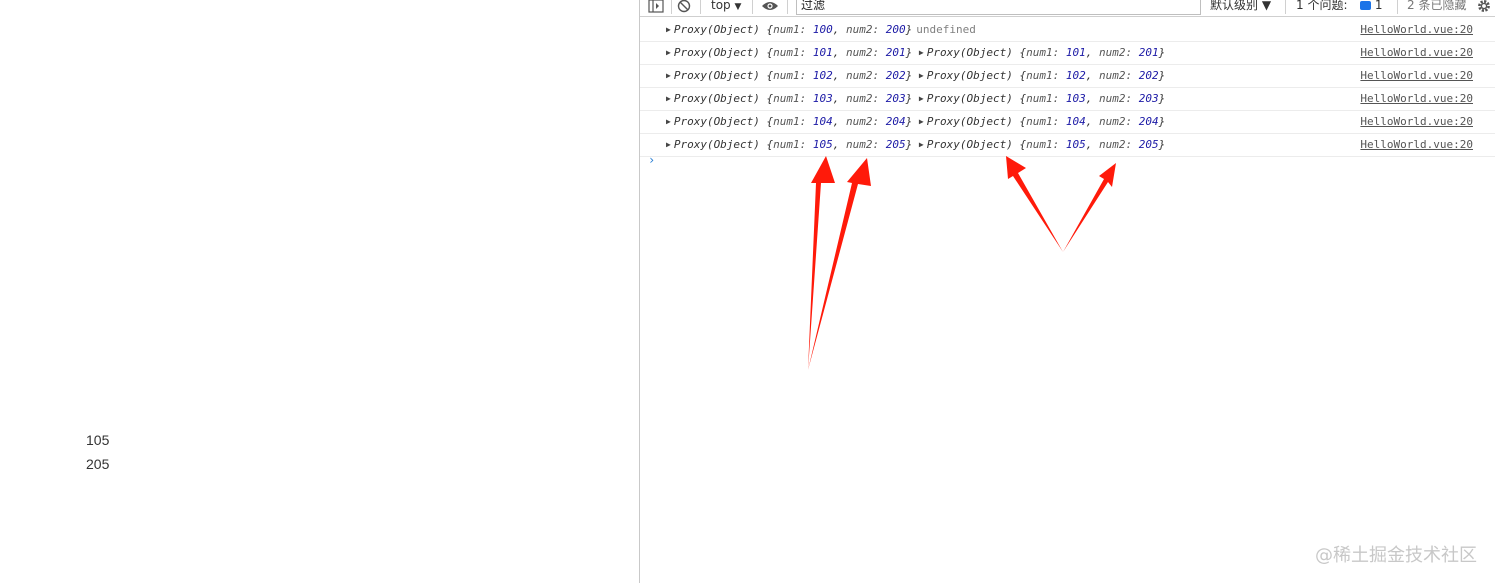  Describe the element at coordinates (895, 144) in the screenshot. I see `property-value: 205` at that location.